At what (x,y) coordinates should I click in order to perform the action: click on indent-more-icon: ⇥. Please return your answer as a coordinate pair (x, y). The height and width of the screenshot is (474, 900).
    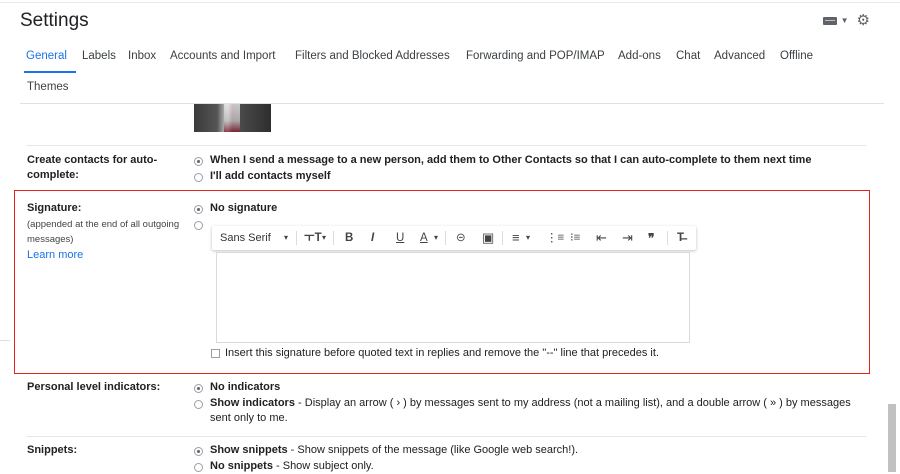
    Looking at the image, I should click on (627, 238).